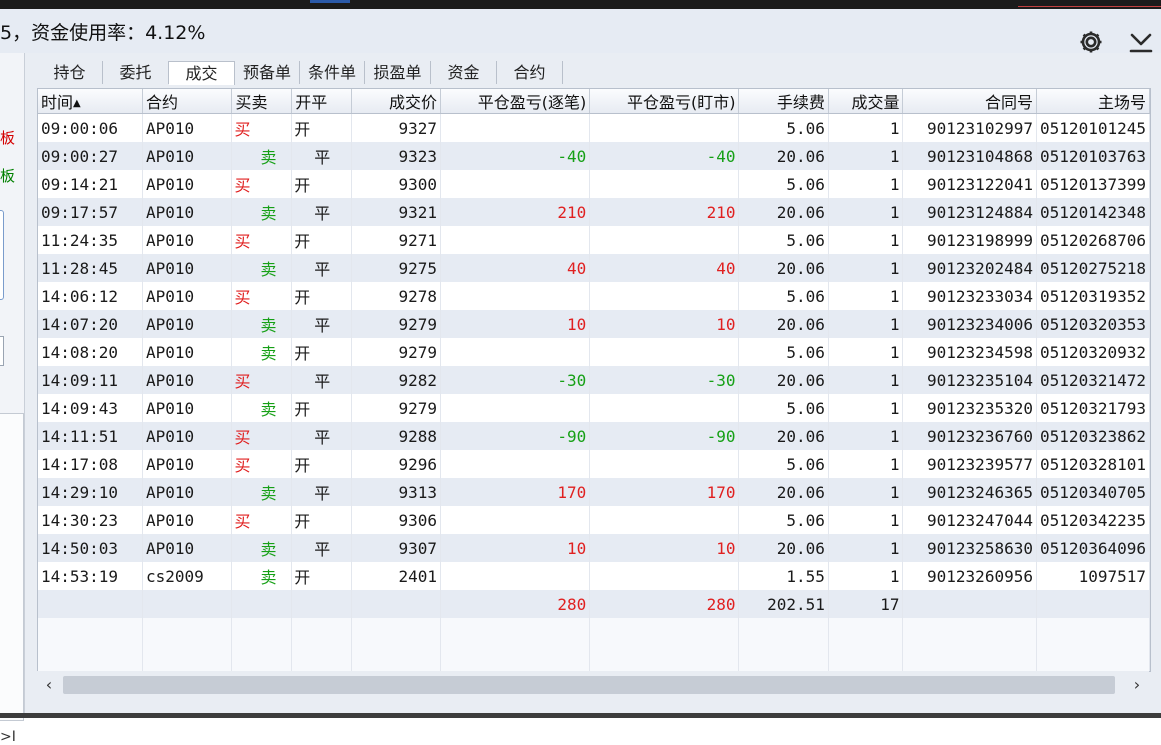 The height and width of the screenshot is (745, 1161). I want to click on cell-fee: 20.06, so click(783, 548).